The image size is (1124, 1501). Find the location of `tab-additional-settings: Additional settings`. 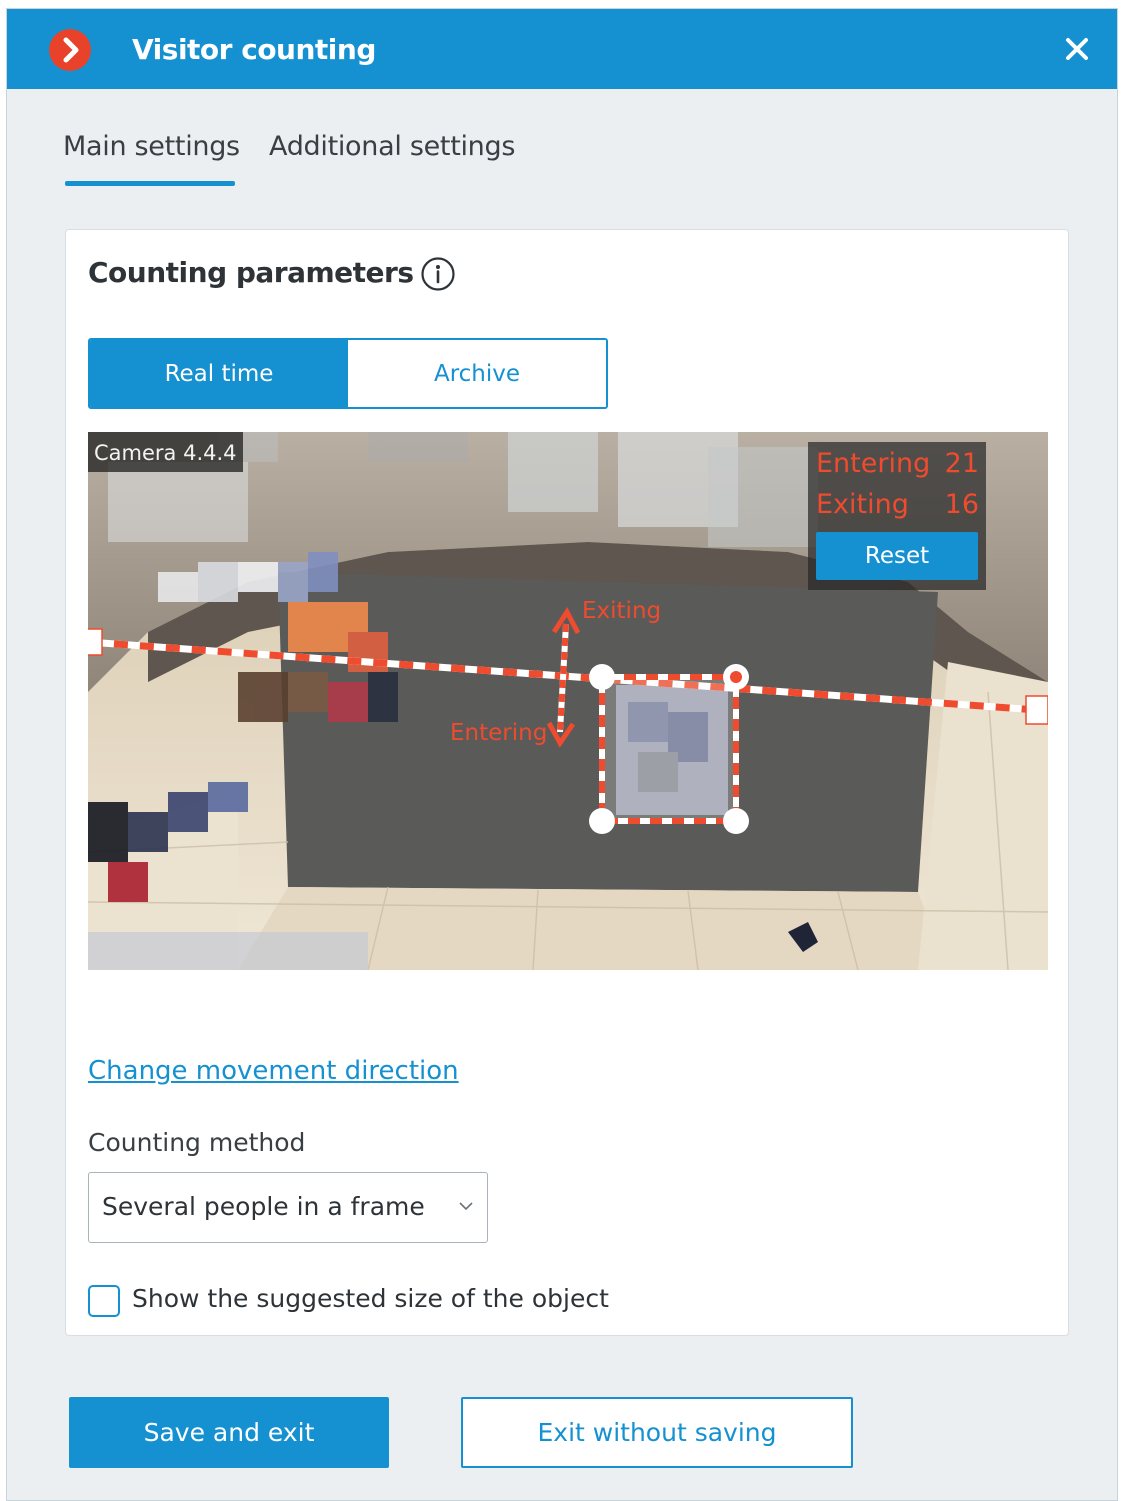

tab-additional-settings: Additional settings is located at coordinates (392, 146).